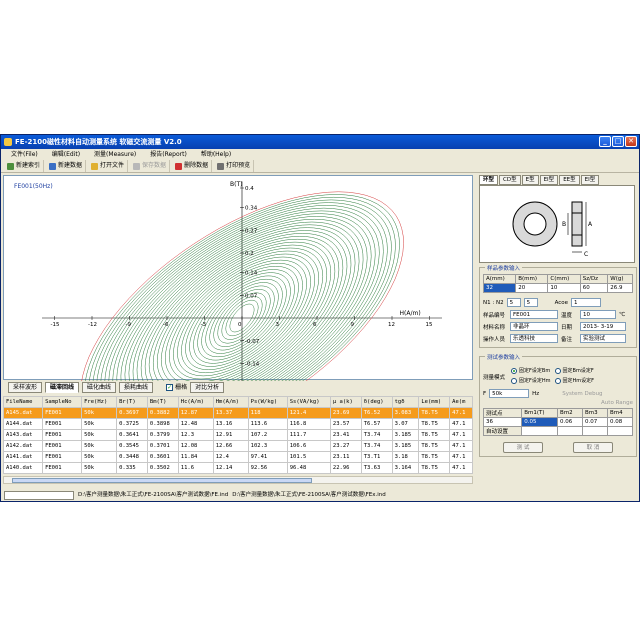 The height and width of the screenshot is (640, 640). Describe the element at coordinates (574, 380) in the screenshot. I see `mode-radio-hm-f: 固定Hm设定F` at that location.